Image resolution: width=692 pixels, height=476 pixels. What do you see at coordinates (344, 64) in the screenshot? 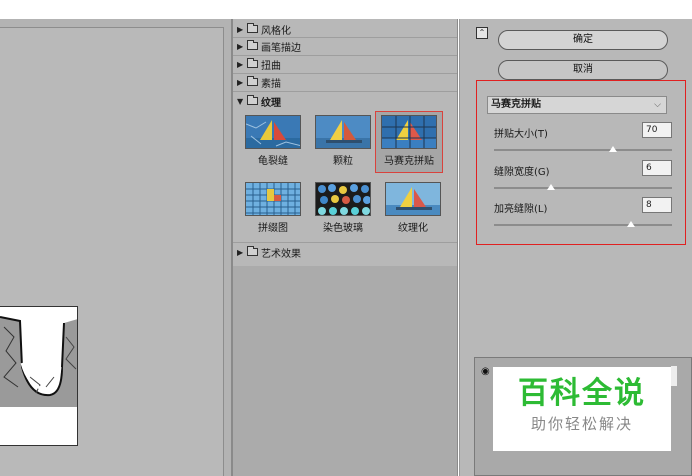
I see `category-distort: ▶ 扭曲` at bounding box center [344, 64].